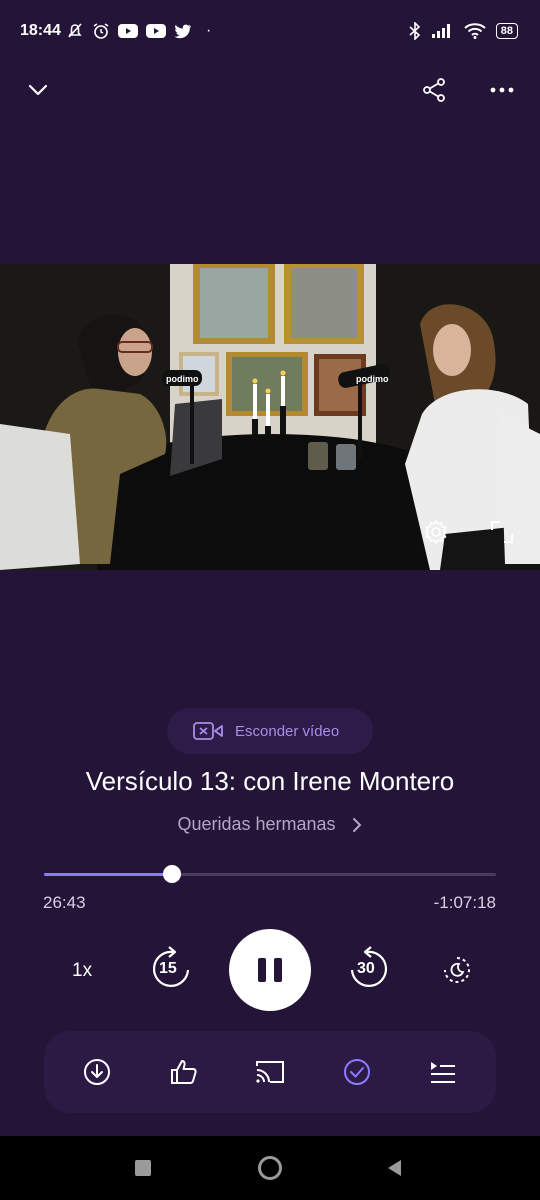  Describe the element at coordinates (40, 30) in the screenshot. I see `status-time: 18:44` at that location.